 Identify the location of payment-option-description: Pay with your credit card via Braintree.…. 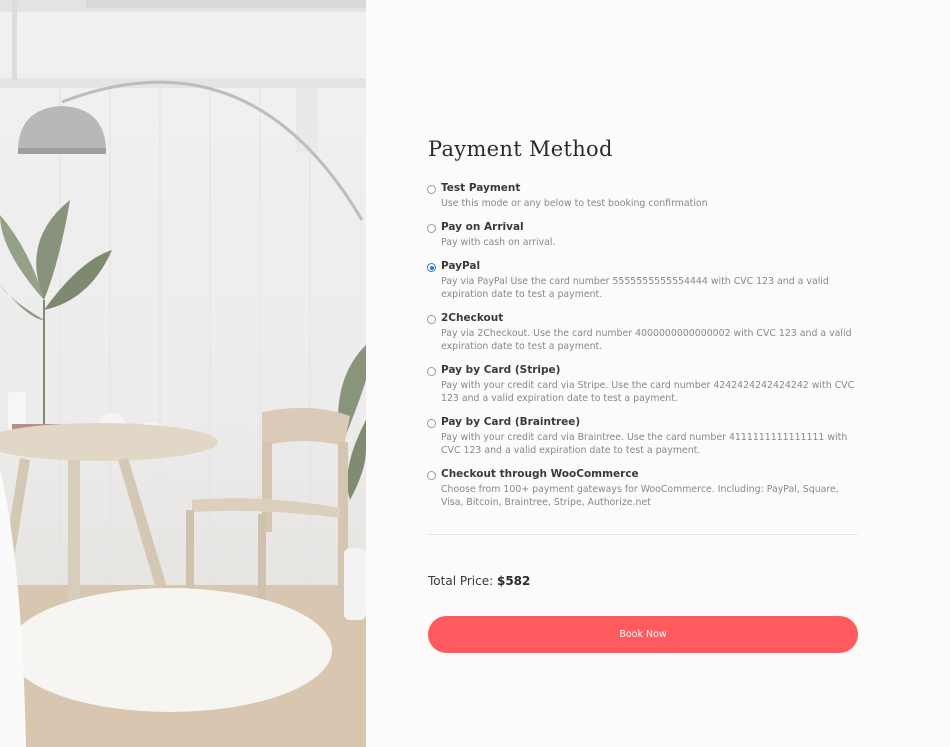
(644, 444).